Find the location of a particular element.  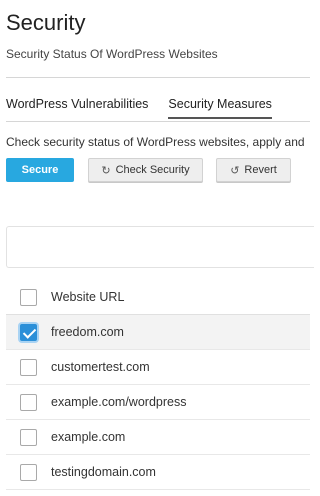

table-row: example.com/wordpress is located at coordinates (158, 402).